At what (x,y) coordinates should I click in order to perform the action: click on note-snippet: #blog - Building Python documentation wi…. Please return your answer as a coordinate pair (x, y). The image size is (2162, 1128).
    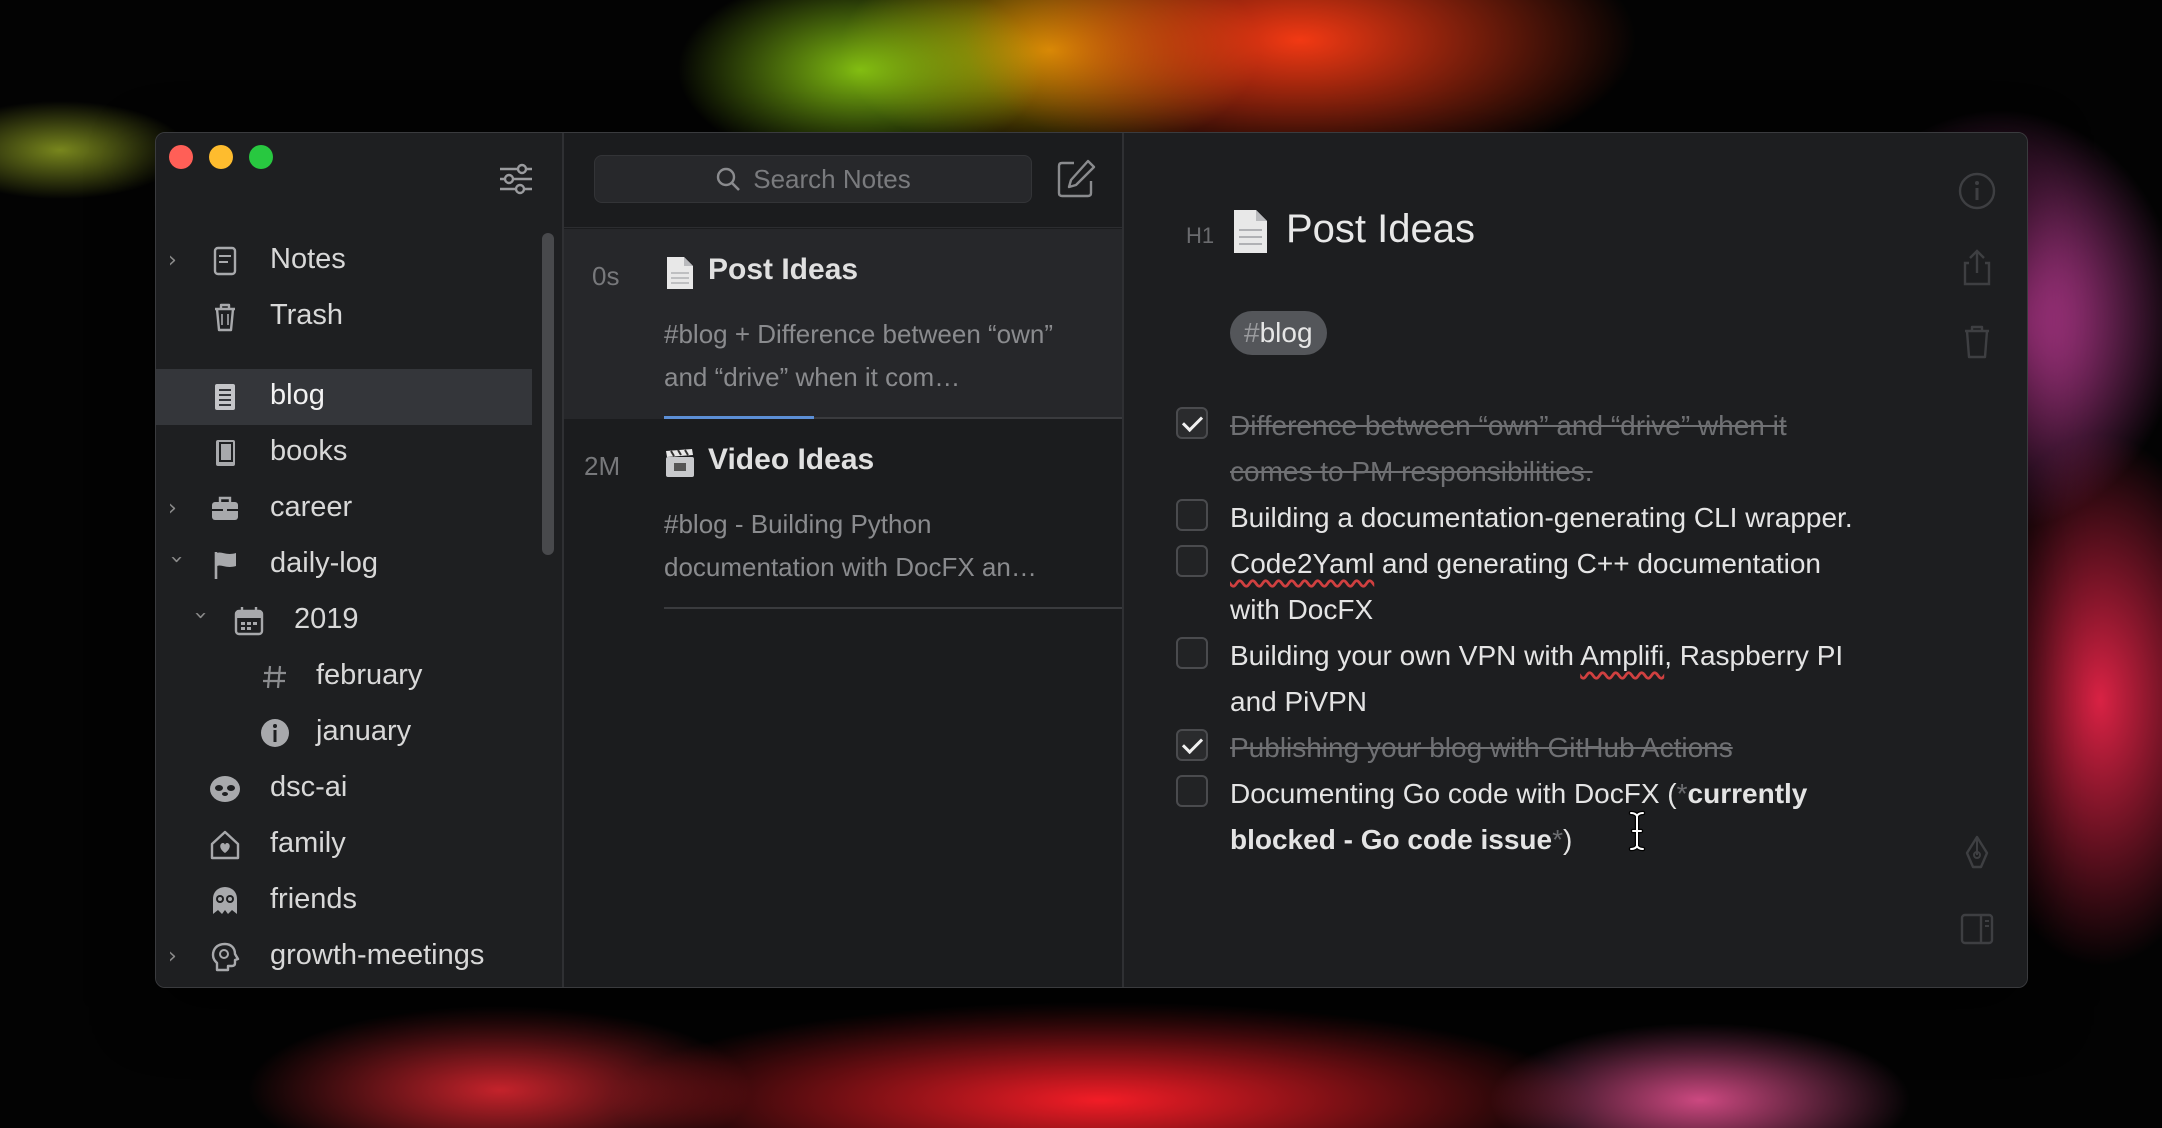
    Looking at the image, I should click on (850, 545).